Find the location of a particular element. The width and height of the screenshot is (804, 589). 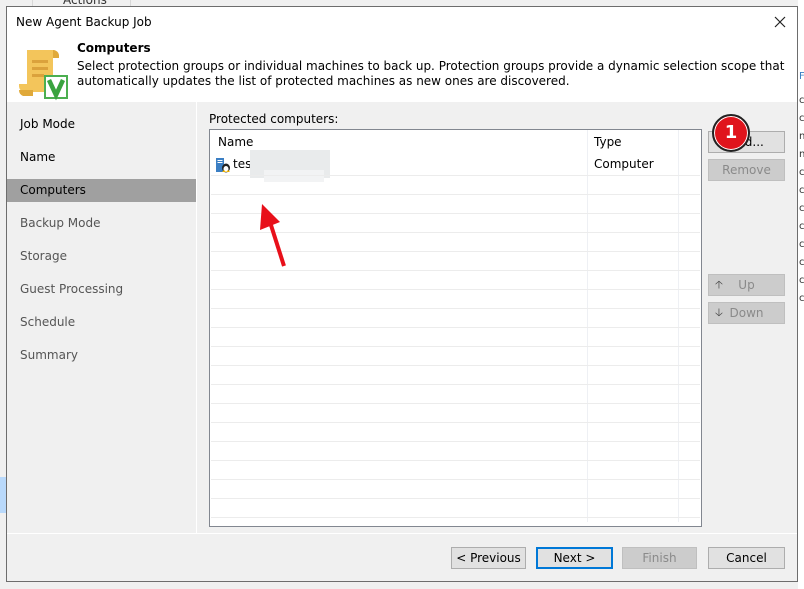

step-guest-processing: Guest Processing is located at coordinates (72, 289).